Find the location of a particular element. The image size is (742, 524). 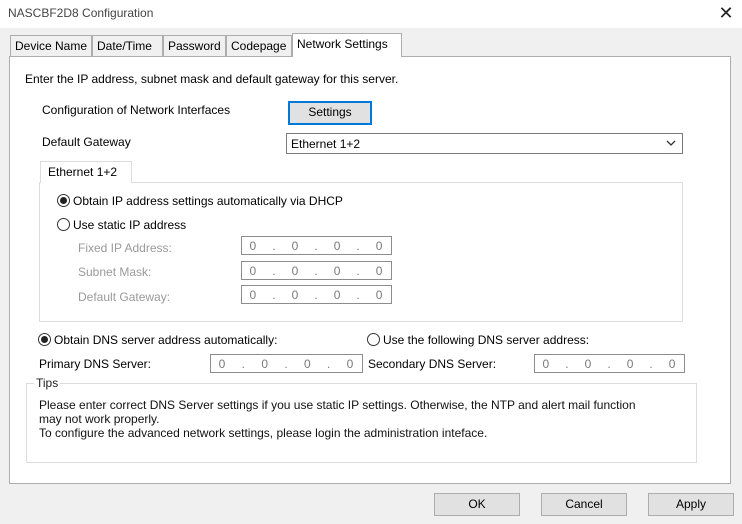

window-title: NASCBF2D8 Configuration is located at coordinates (81, 13).